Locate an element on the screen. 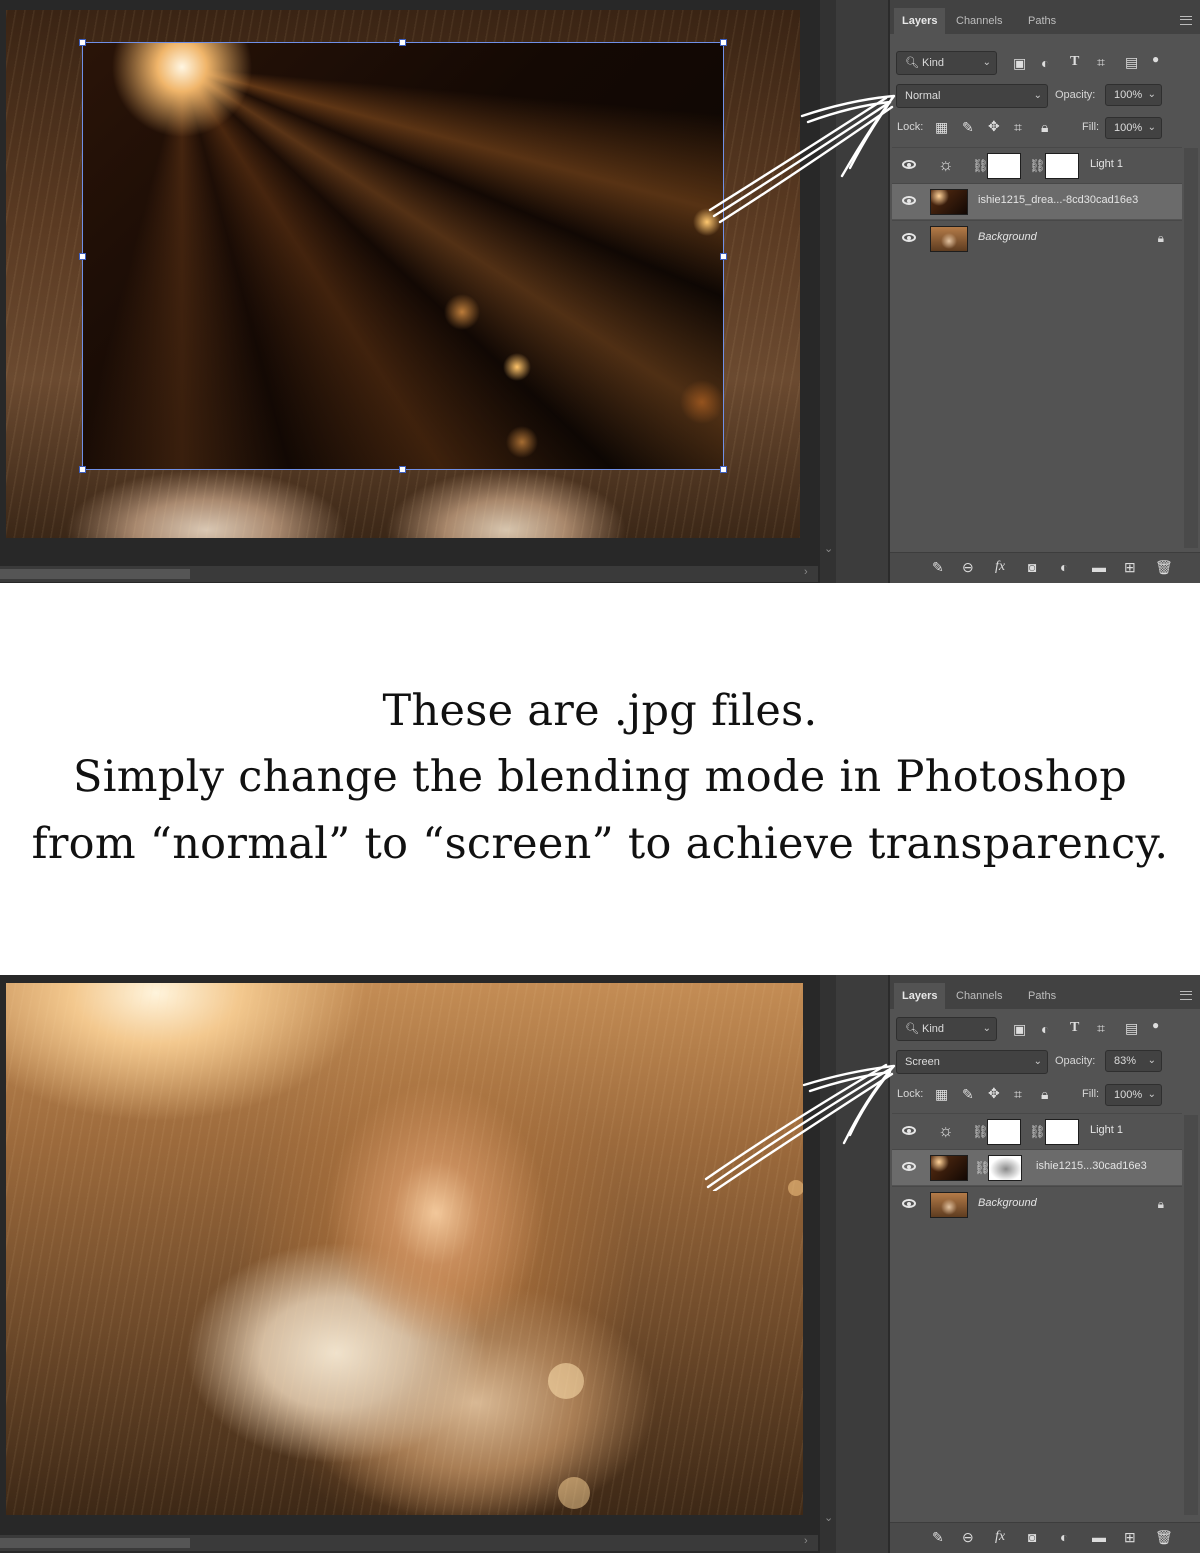 This screenshot has height=1553, width=1200. layer-row-smart-object: ishie1215_drea...-8cd30cad16e3 is located at coordinates (1037, 201).